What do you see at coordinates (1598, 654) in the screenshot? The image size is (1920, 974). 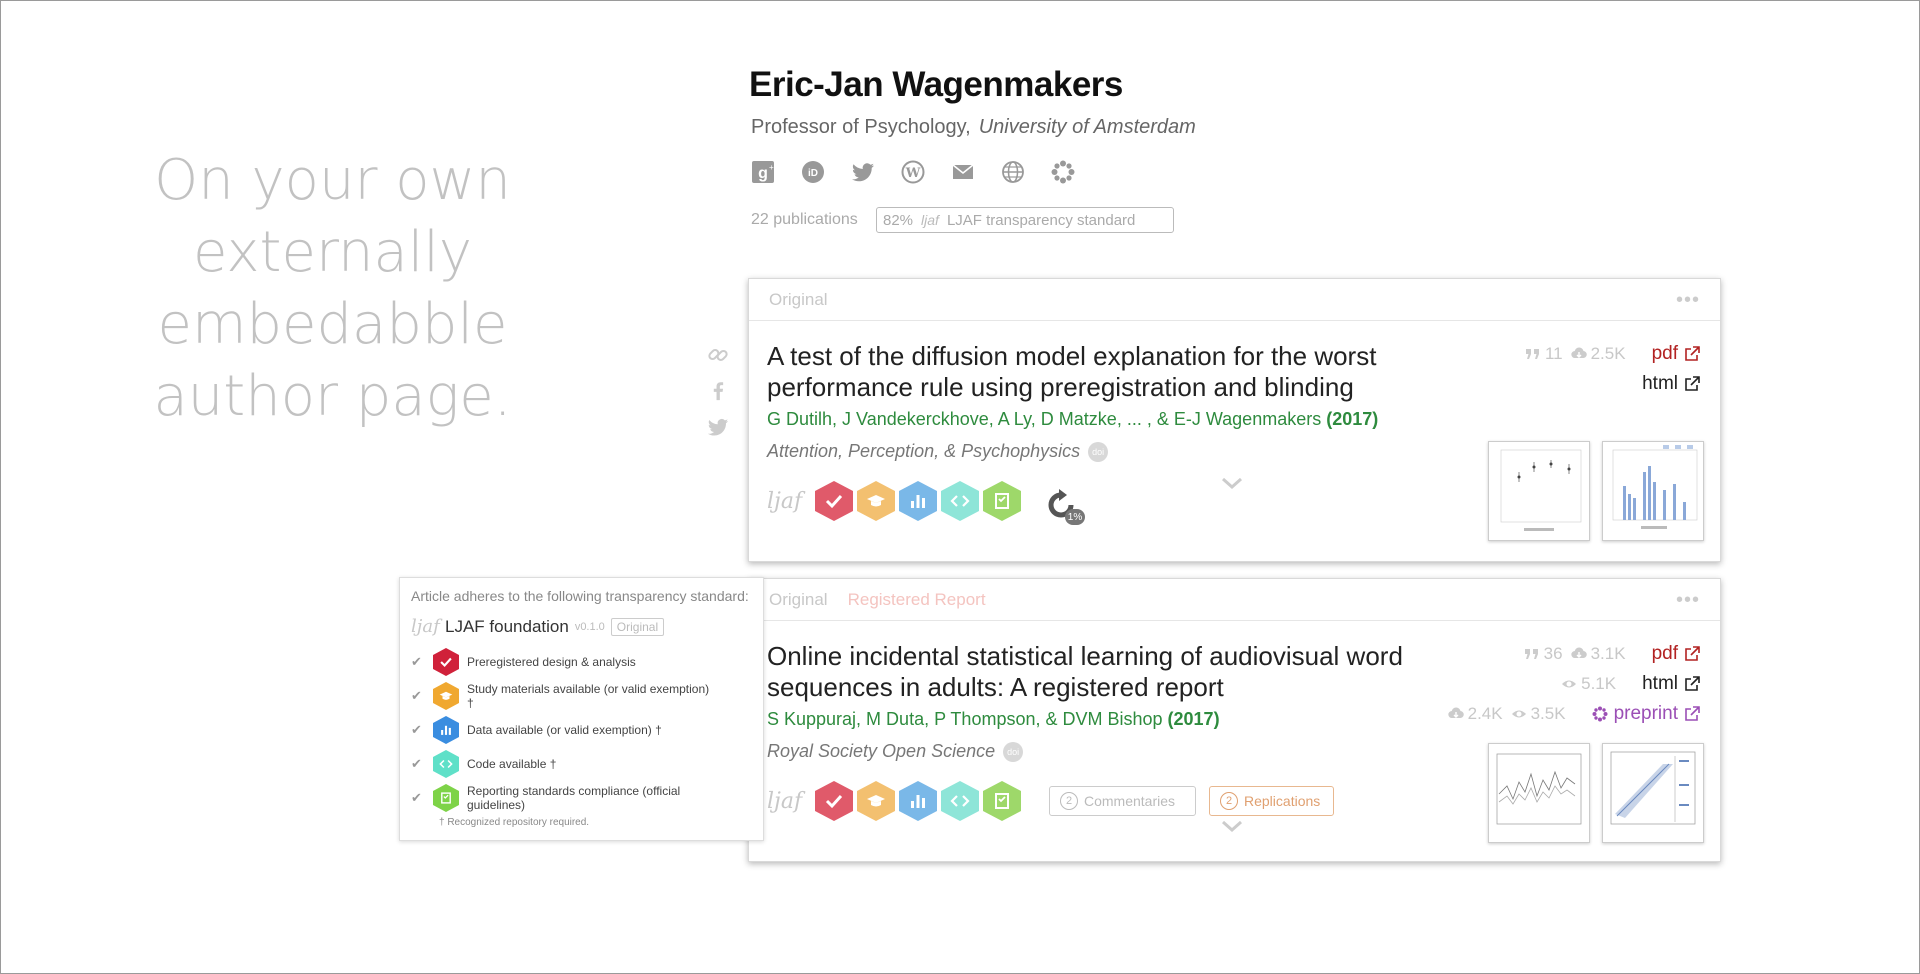 I see `download-count: 3.1K` at bounding box center [1598, 654].